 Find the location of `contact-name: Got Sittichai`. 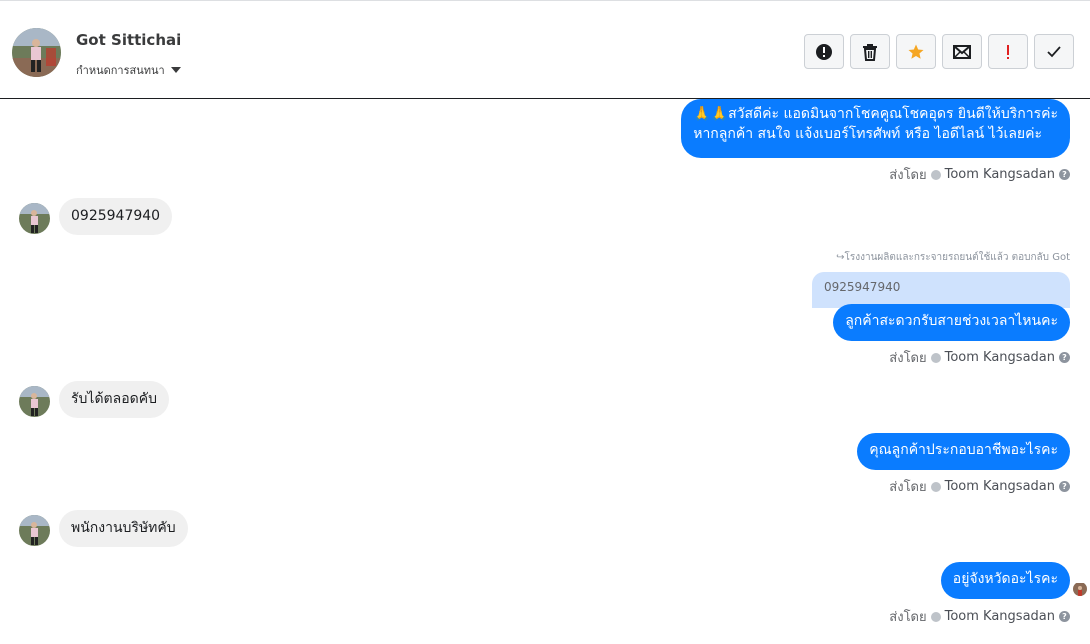

contact-name: Got Sittichai is located at coordinates (128, 40).